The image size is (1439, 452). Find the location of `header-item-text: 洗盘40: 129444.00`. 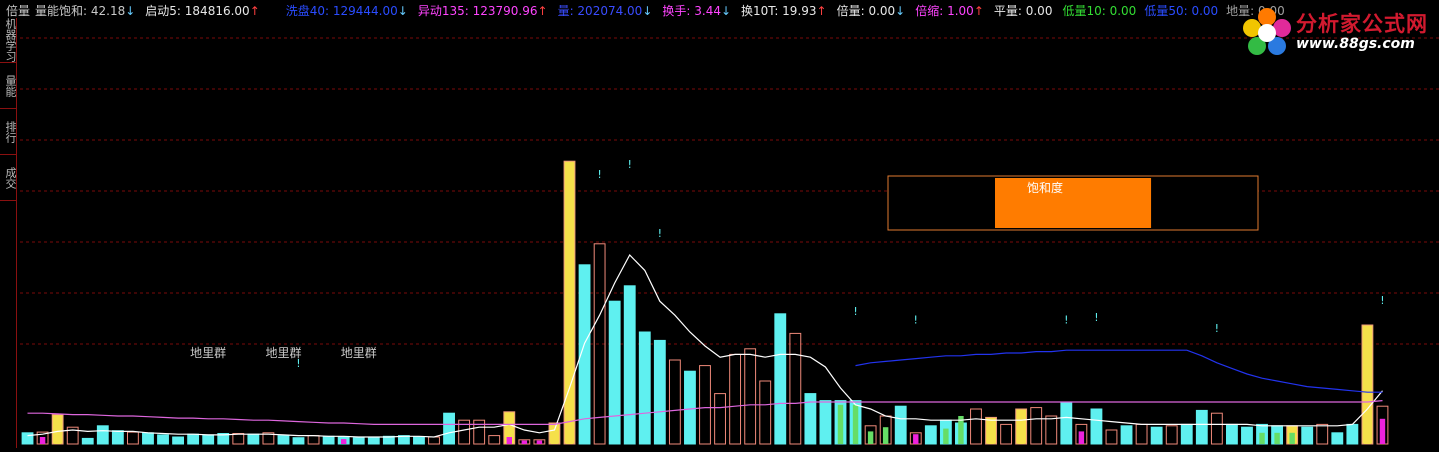

header-item-text: 洗盘40: 129444.00 is located at coordinates (341, 11).